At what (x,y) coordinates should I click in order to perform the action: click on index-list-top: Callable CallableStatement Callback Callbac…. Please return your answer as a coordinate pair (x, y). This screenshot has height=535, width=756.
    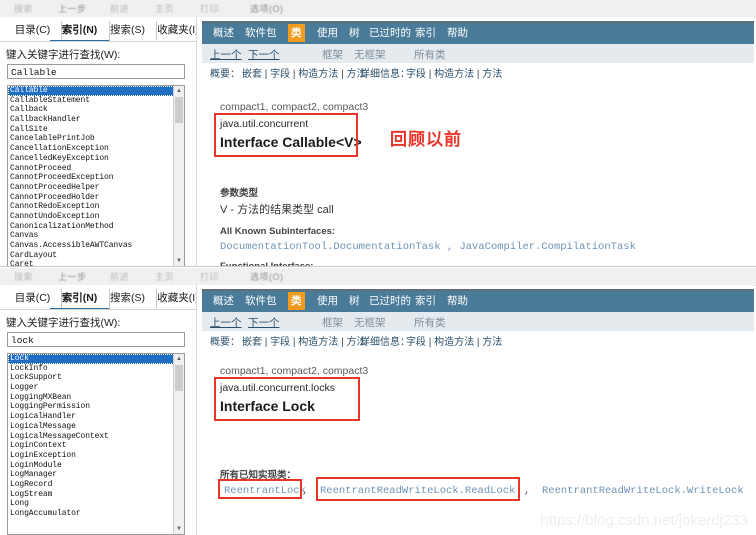
    Looking at the image, I should click on (92, 176).